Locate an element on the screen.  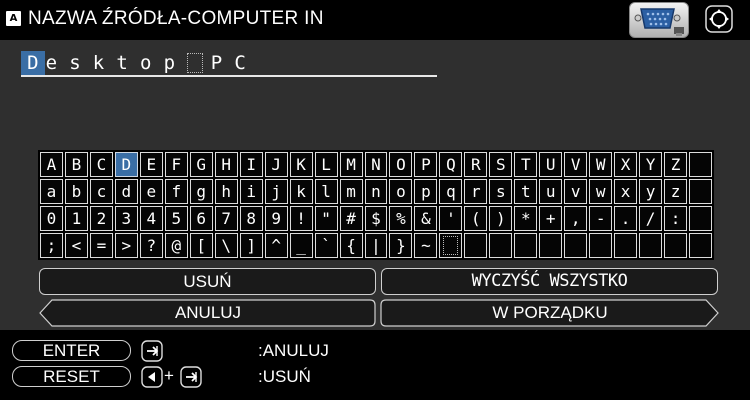
ok-button: W PORZĄDKU is located at coordinates (550, 313).